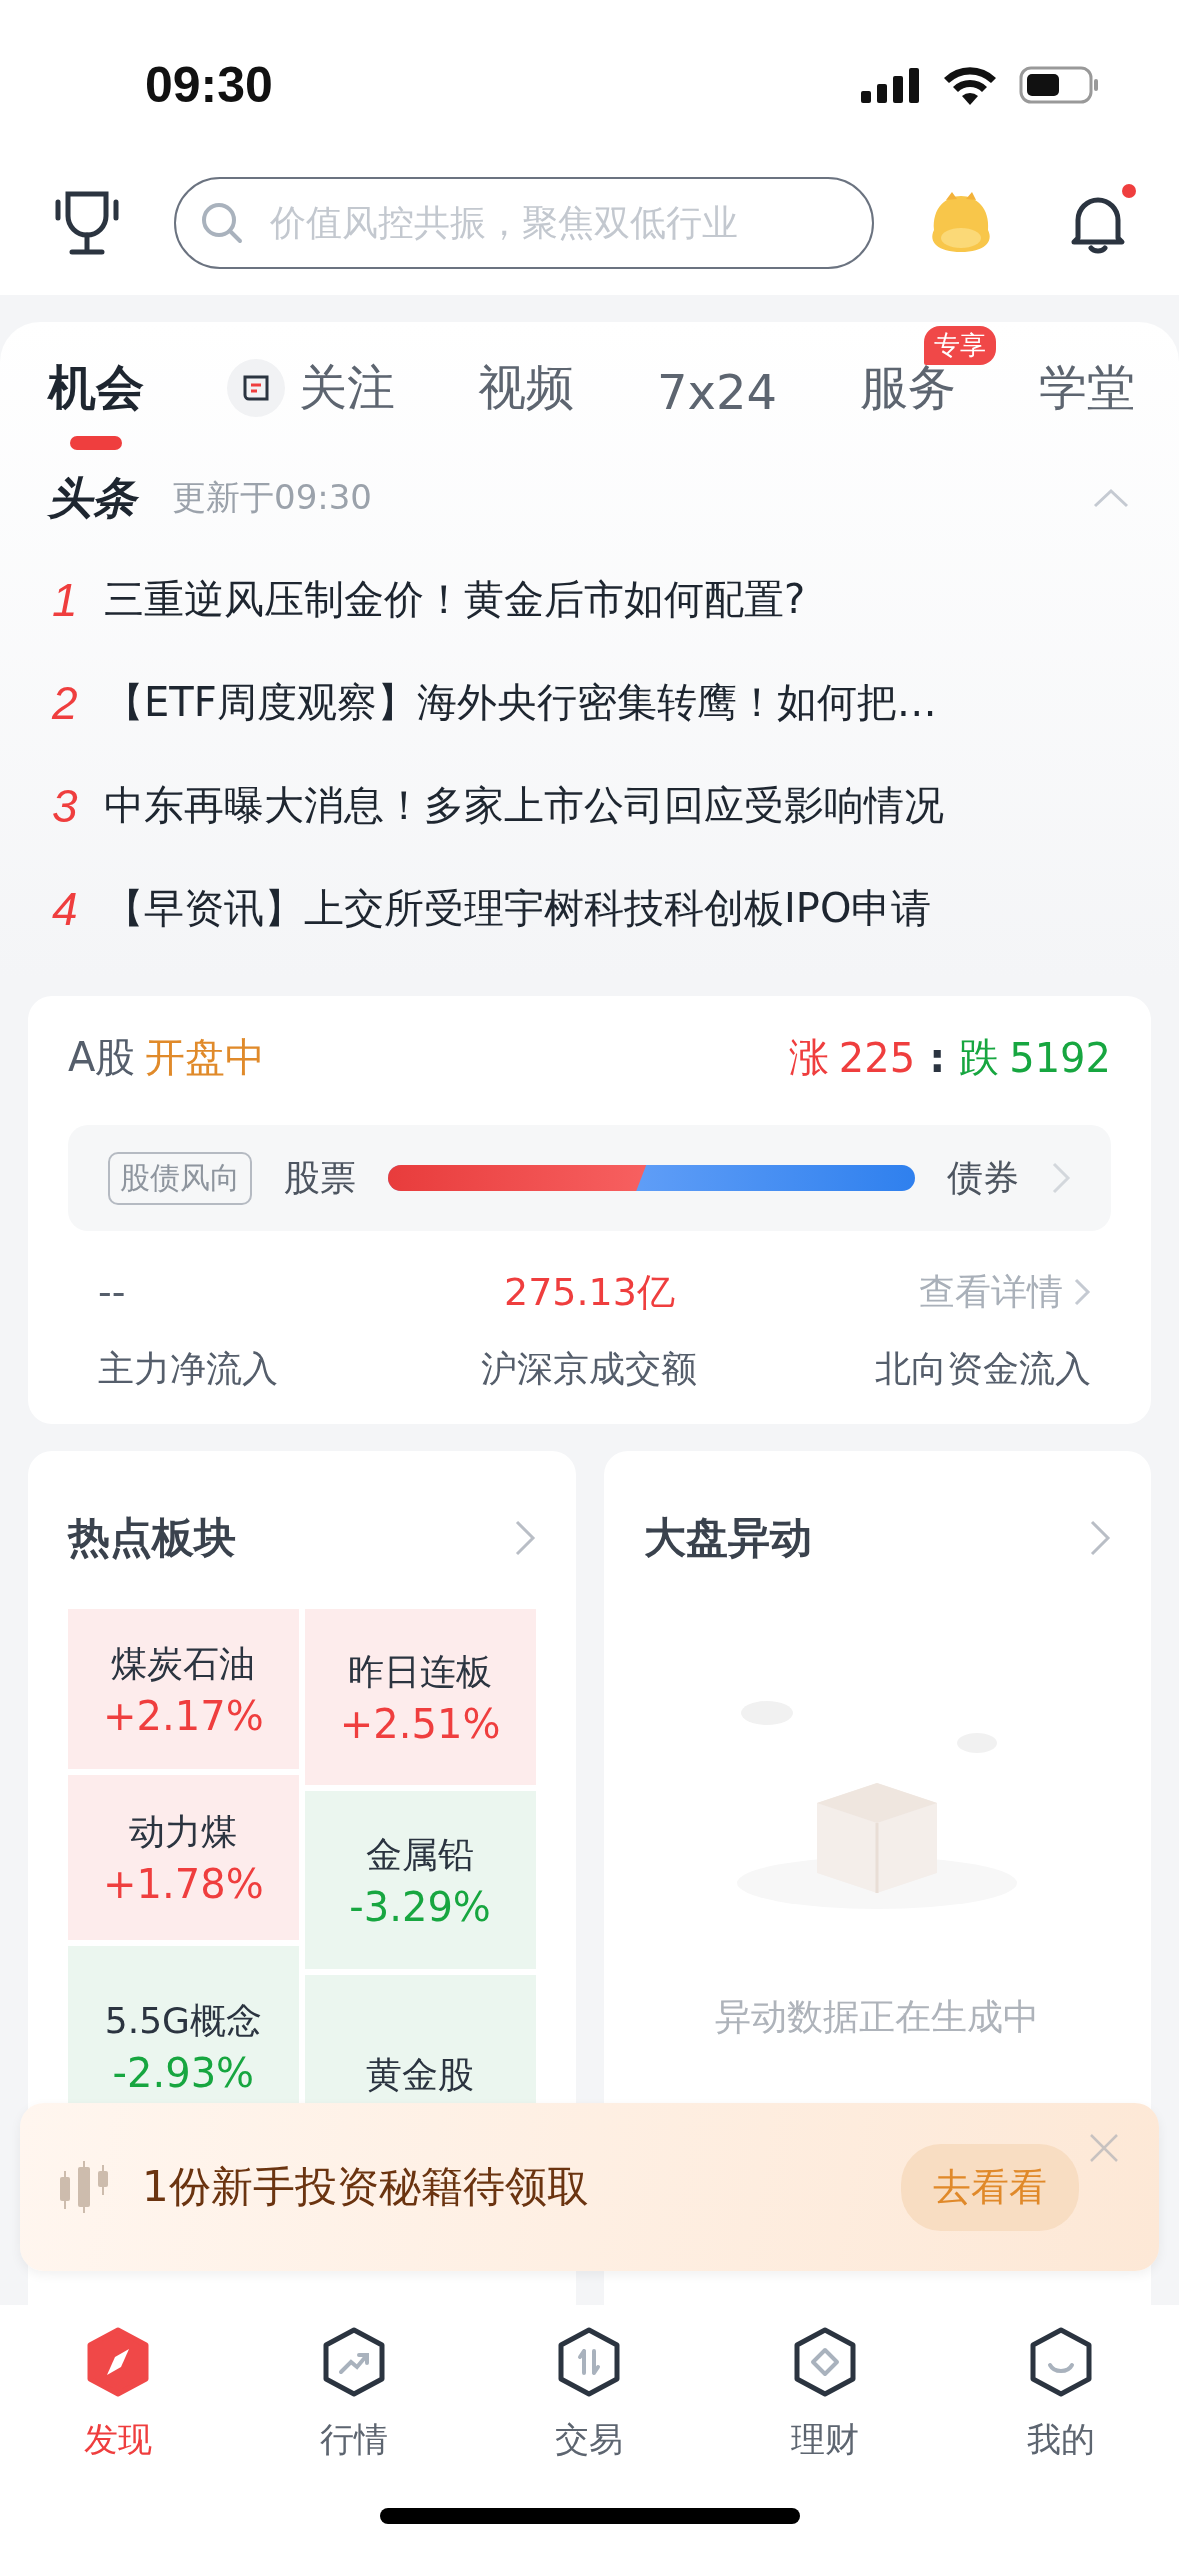 Image resolution: width=1179 pixels, height=2556 pixels. I want to click on stat-label: 沪深京成交额, so click(589, 1369).